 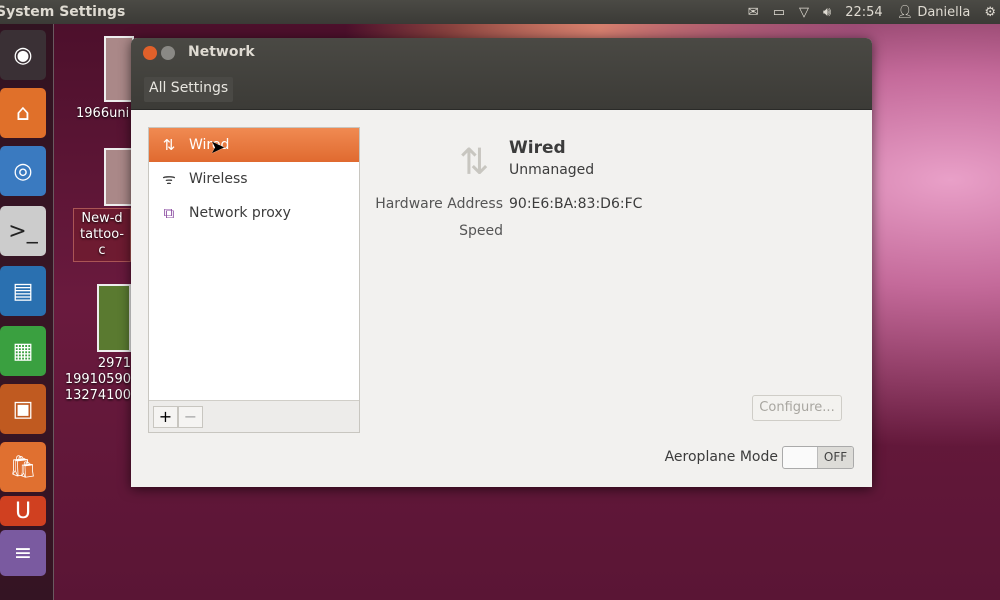 I want to click on connection-item-proxy: ⧉ Network proxy, so click(x=254, y=213).